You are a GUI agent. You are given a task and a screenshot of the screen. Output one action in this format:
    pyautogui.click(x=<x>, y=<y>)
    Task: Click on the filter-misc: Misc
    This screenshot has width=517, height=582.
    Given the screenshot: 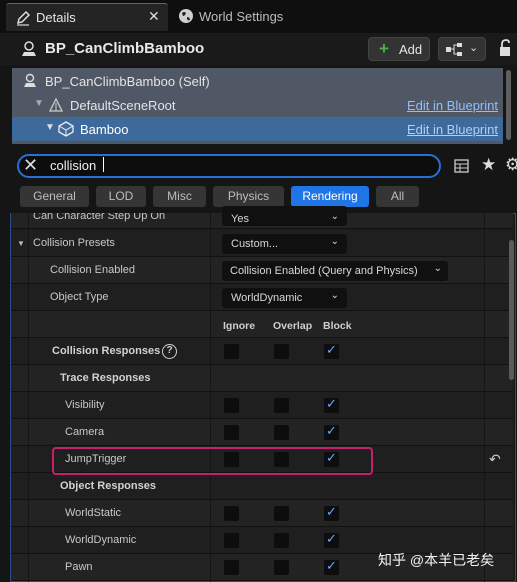 What is the action you would take?
    pyautogui.click(x=179, y=196)
    